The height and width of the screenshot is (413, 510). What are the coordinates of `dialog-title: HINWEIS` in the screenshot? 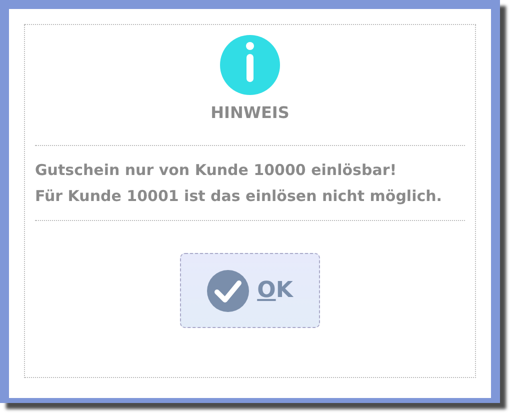 It's located at (250, 113).